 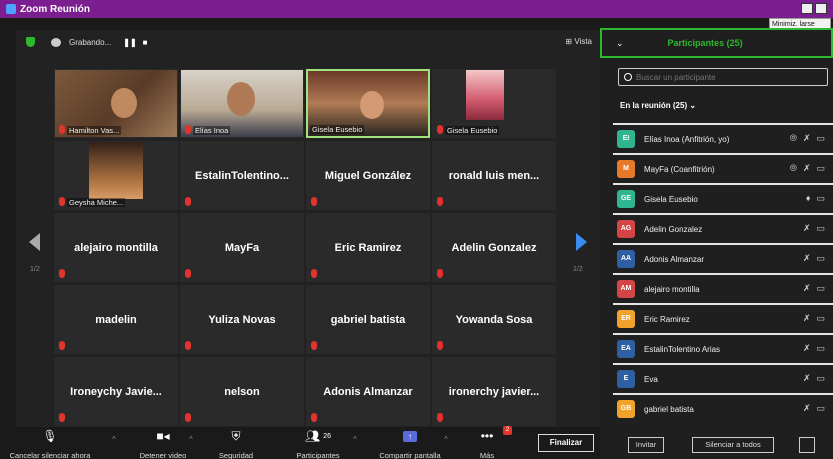 I want to click on video-tile-active-speaker: Gisela Eusebio, so click(x=368, y=103).